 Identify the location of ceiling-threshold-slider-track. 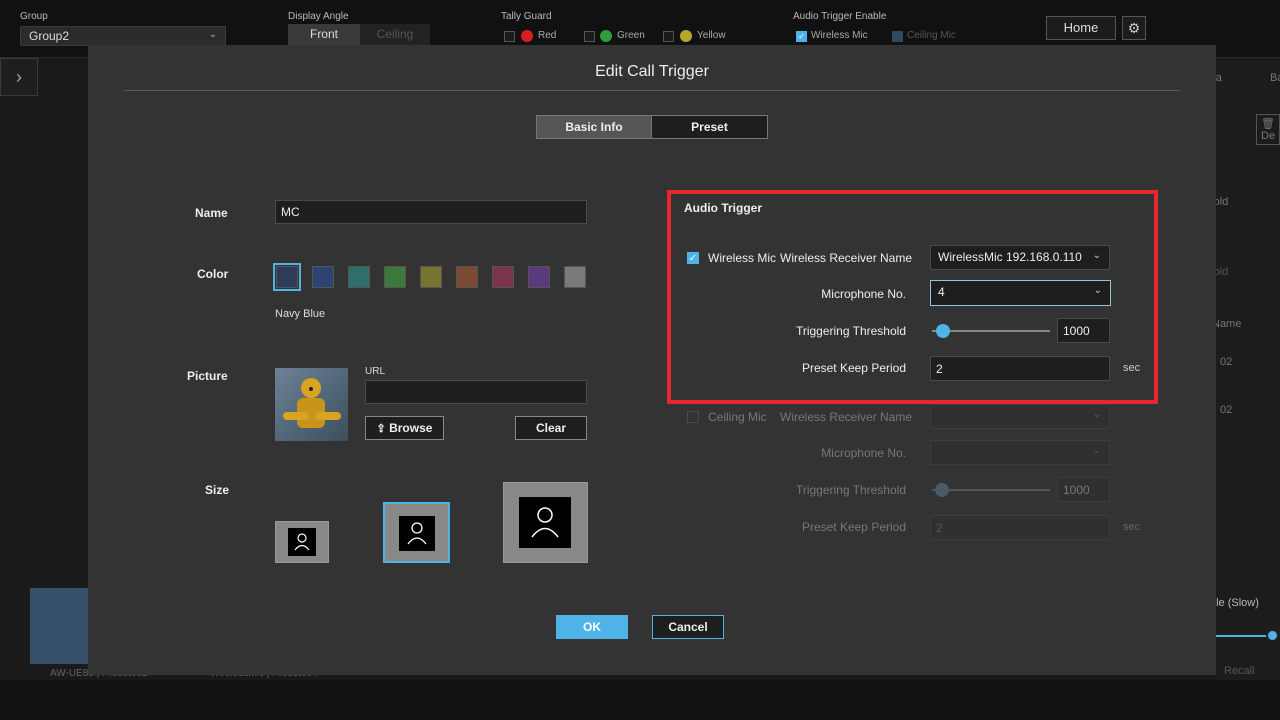
(991, 490).